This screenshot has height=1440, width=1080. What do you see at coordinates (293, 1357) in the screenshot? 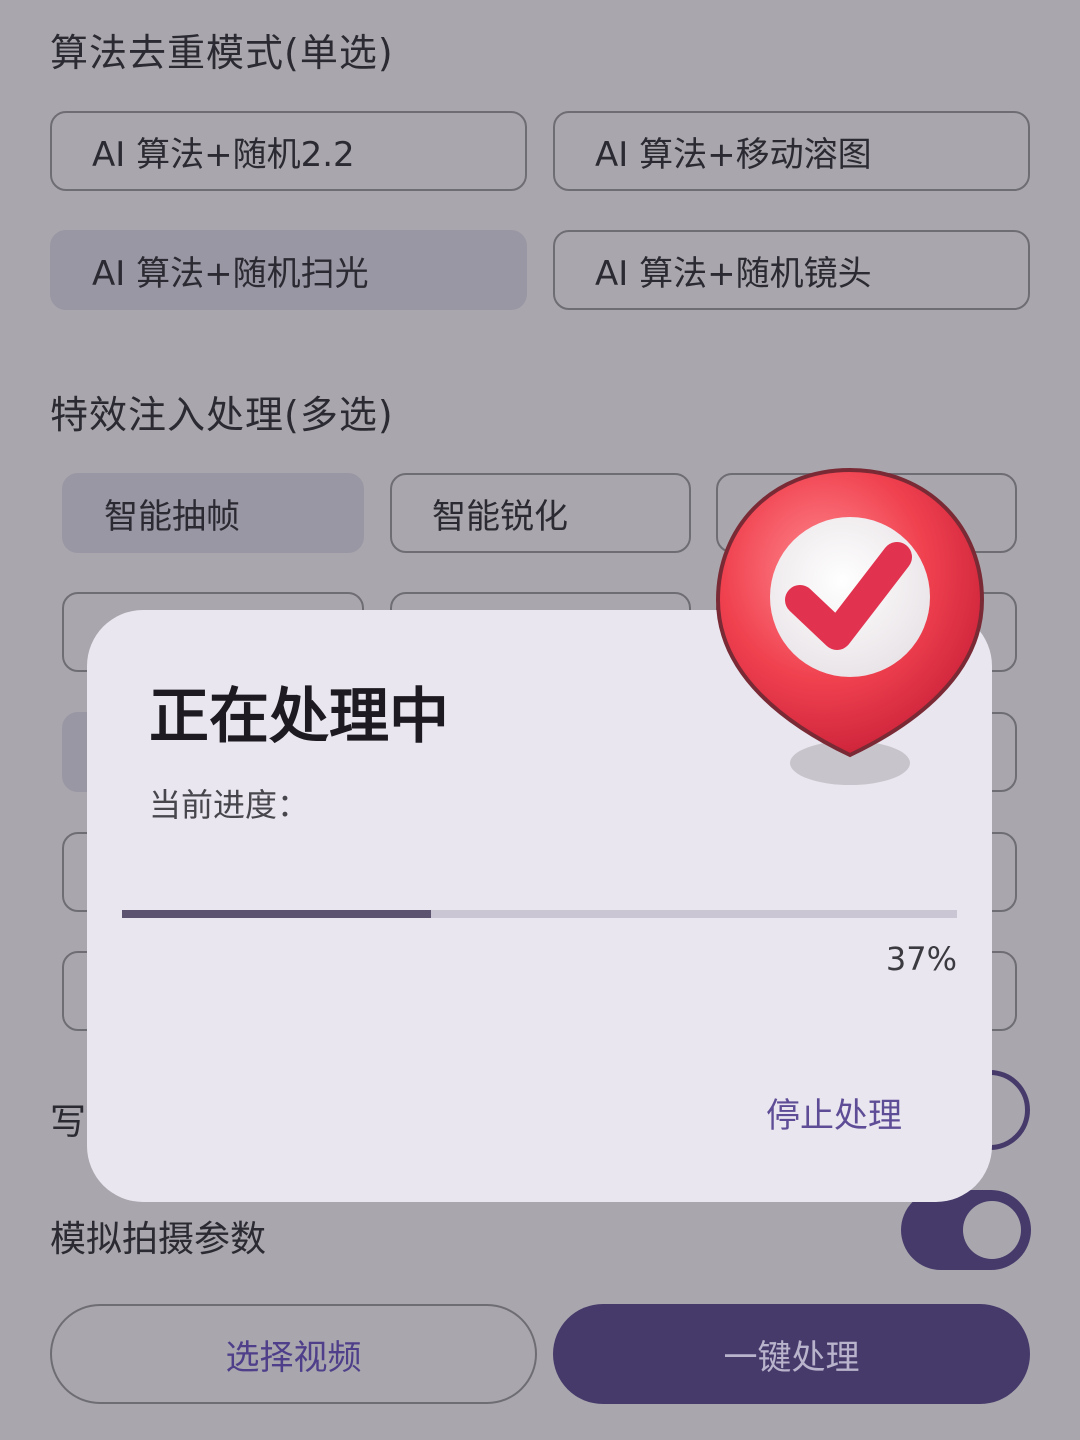
I see `select-video-label: 选择视频` at bounding box center [293, 1357].